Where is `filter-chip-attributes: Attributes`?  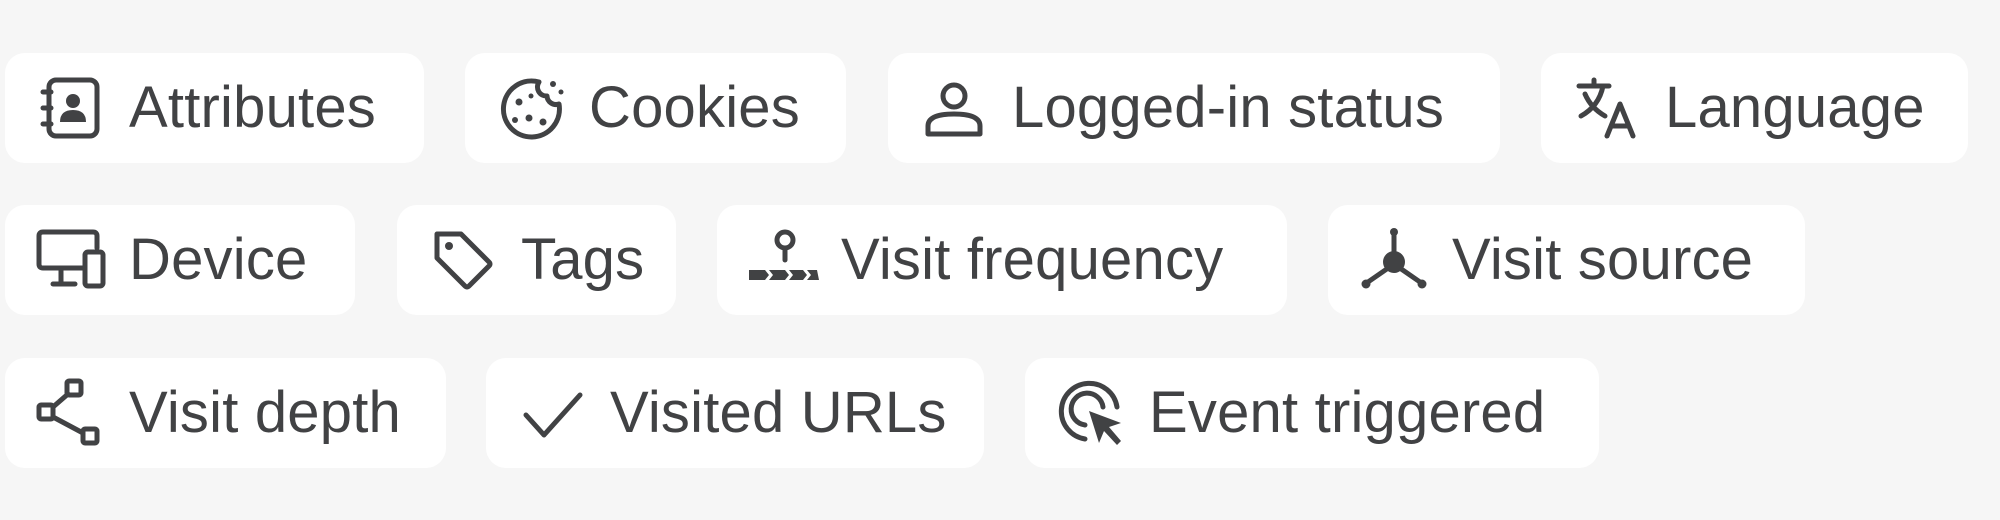 filter-chip-attributes: Attributes is located at coordinates (214, 108).